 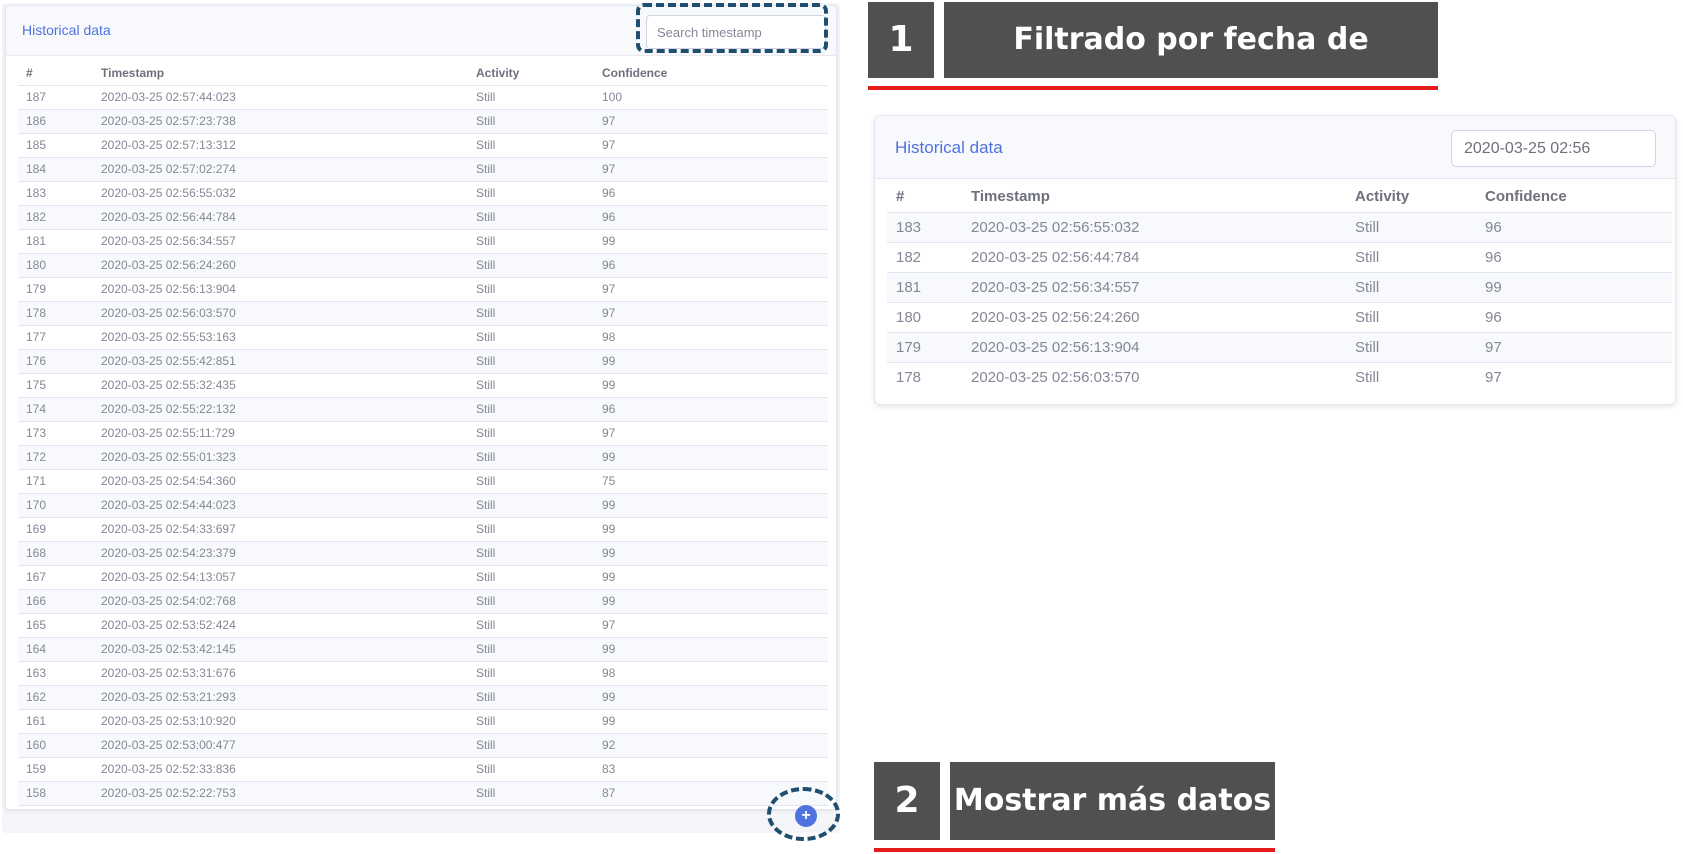 I want to click on table-row: 171 2020-03-25 02:54:54:360 Still 75, so click(x=423, y=481).